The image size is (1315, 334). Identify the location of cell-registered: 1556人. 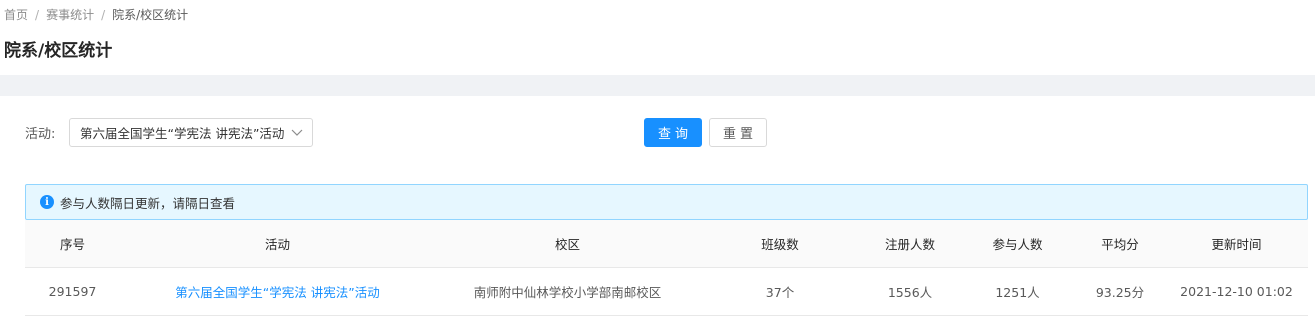
(910, 292).